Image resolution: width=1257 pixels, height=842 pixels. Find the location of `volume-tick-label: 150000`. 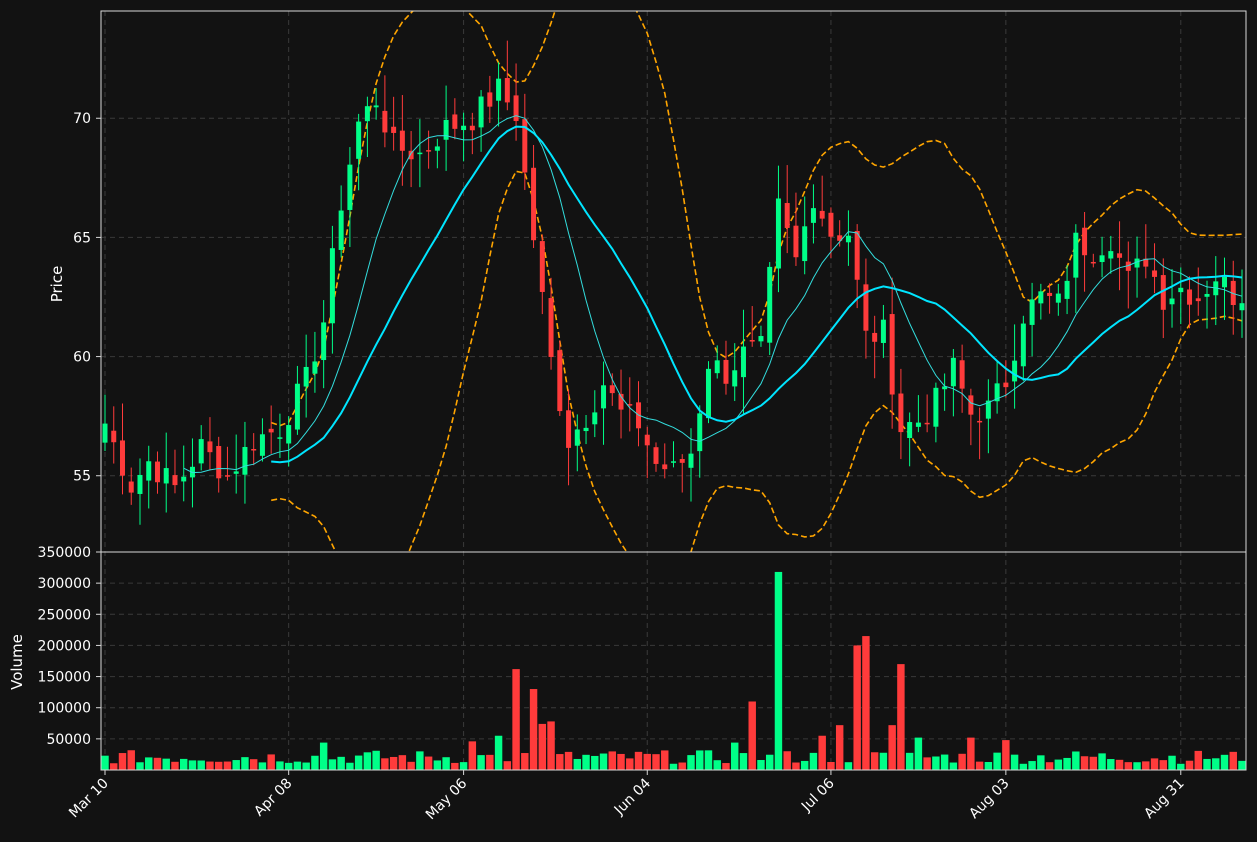

volume-tick-label: 150000 is located at coordinates (64, 678).